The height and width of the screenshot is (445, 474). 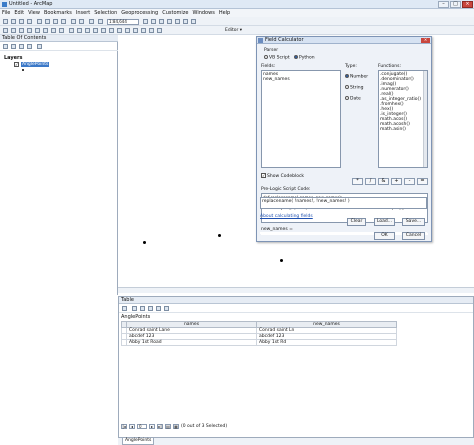 I want to click on menu-file: File, so click(x=6, y=13).